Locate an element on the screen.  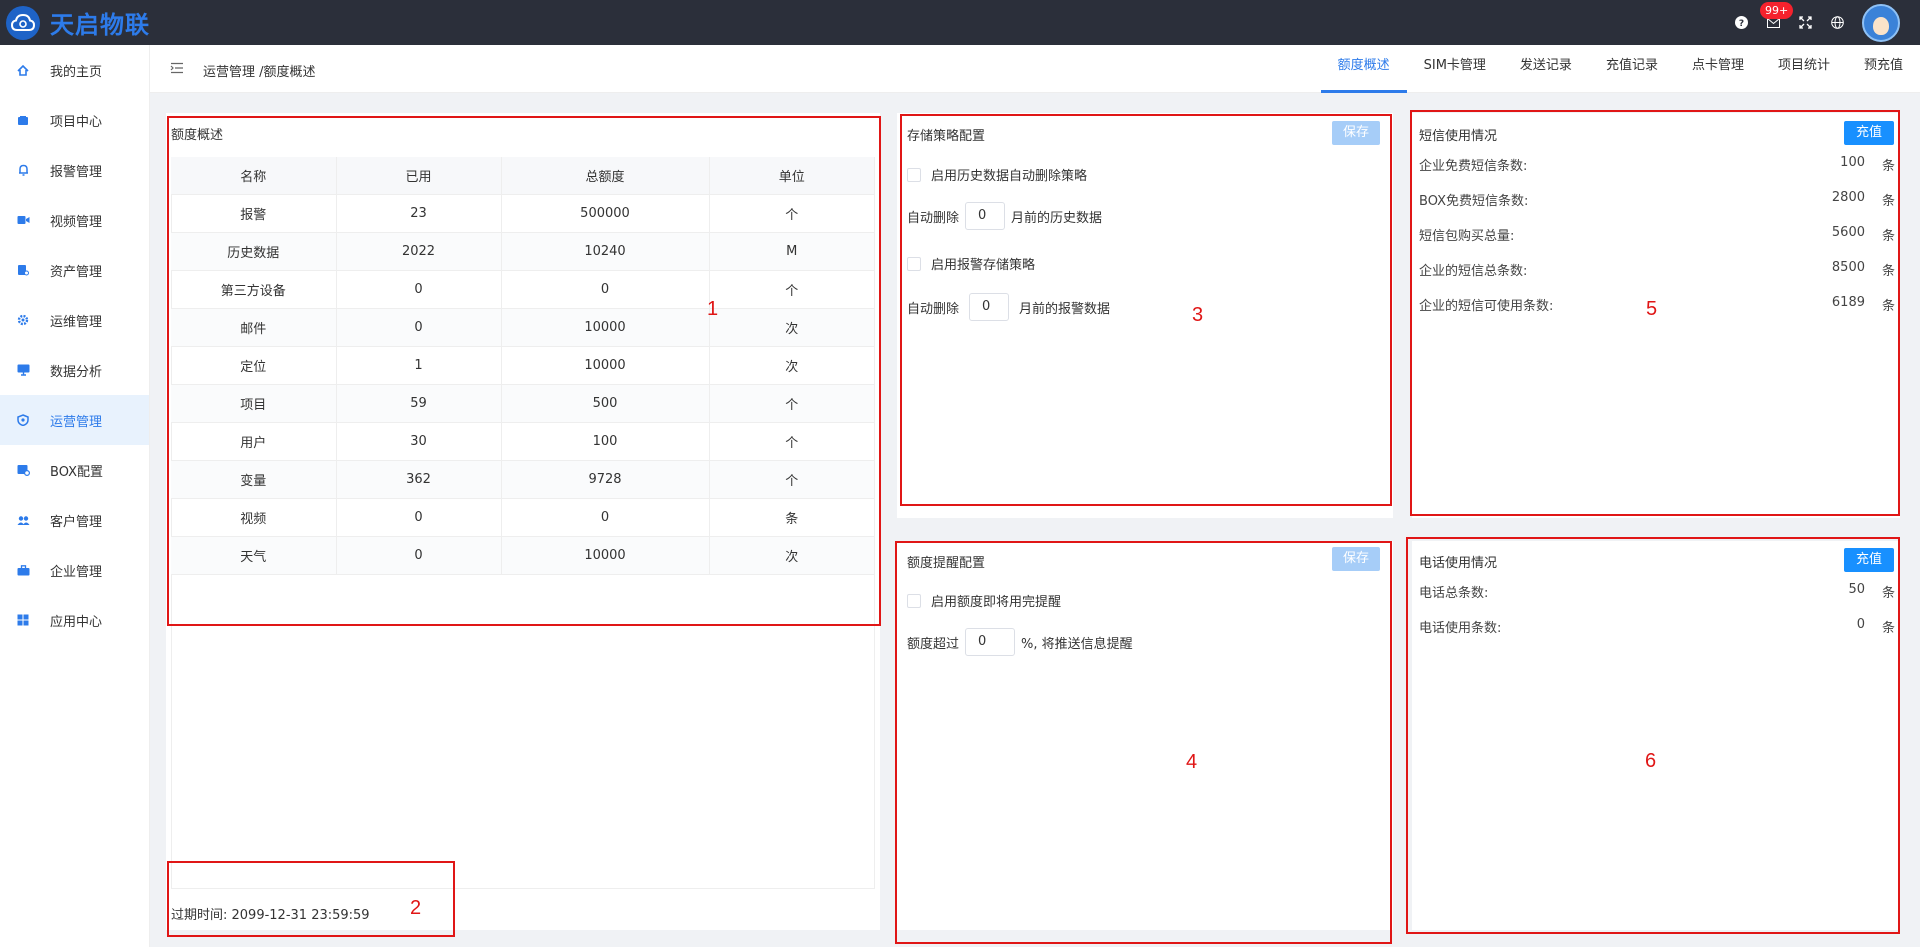
sidebar-item-label: 企业管理 is located at coordinates (76, 572).